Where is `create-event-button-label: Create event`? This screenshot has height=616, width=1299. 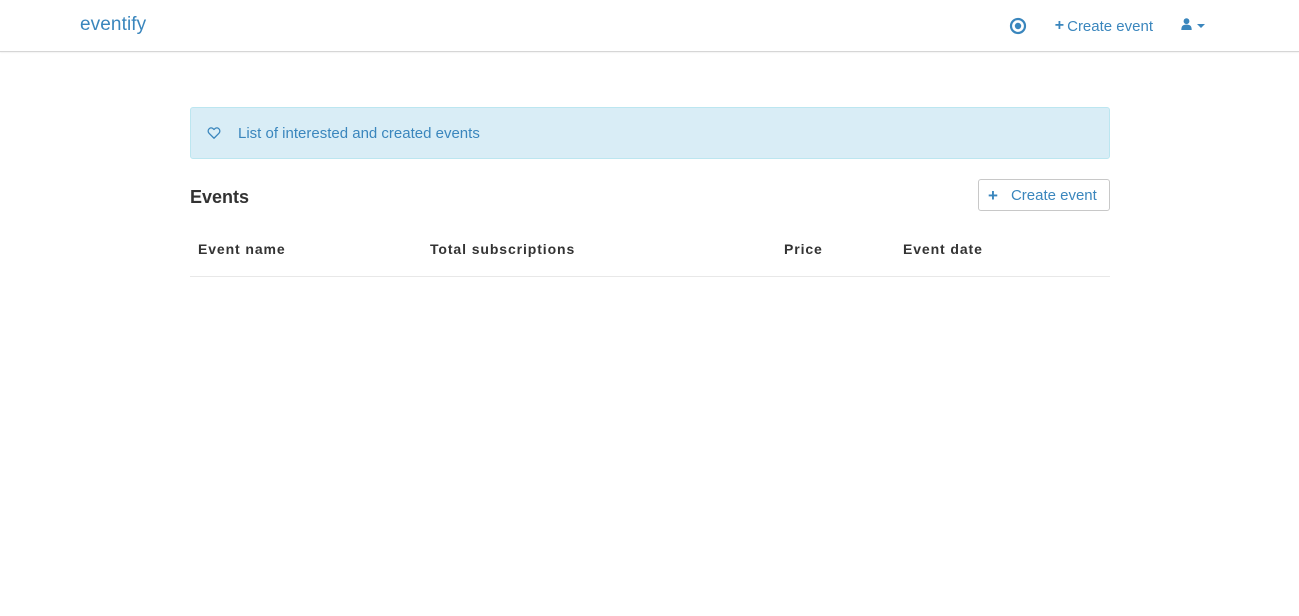
create-event-button-label: Create event is located at coordinates (1053, 195).